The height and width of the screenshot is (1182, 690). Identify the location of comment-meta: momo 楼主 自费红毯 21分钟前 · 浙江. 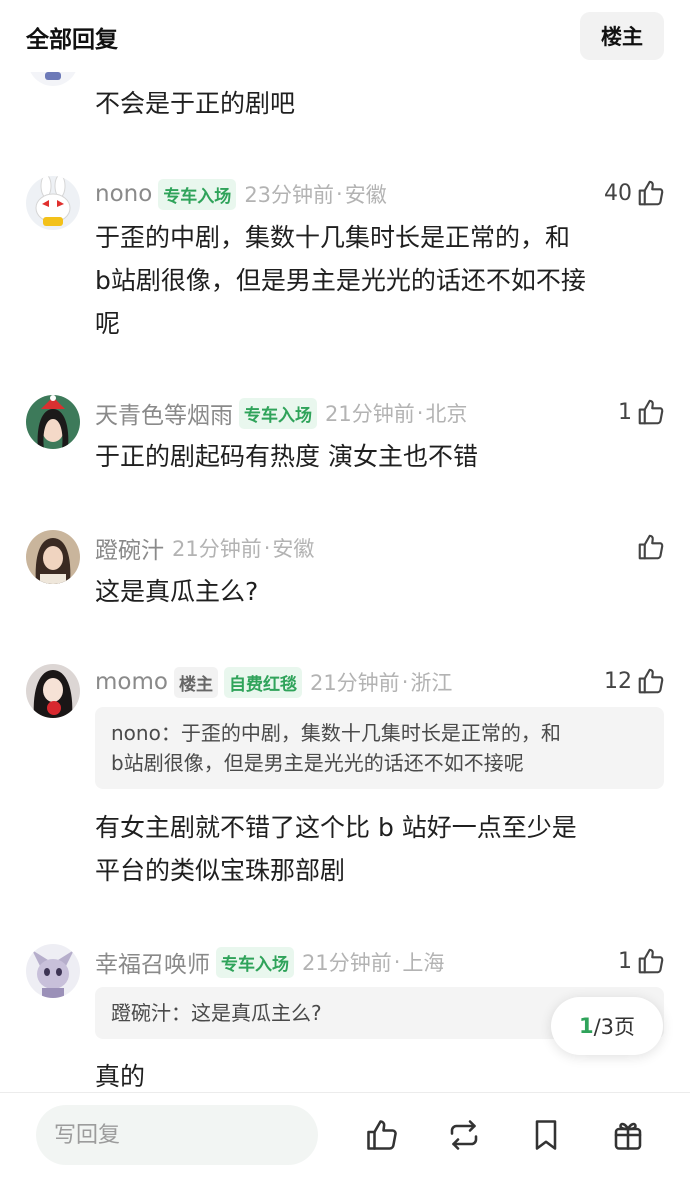
(273, 682).